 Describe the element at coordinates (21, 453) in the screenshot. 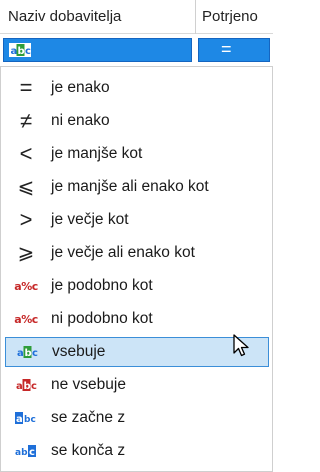

I see `svg-text: ab` at that location.